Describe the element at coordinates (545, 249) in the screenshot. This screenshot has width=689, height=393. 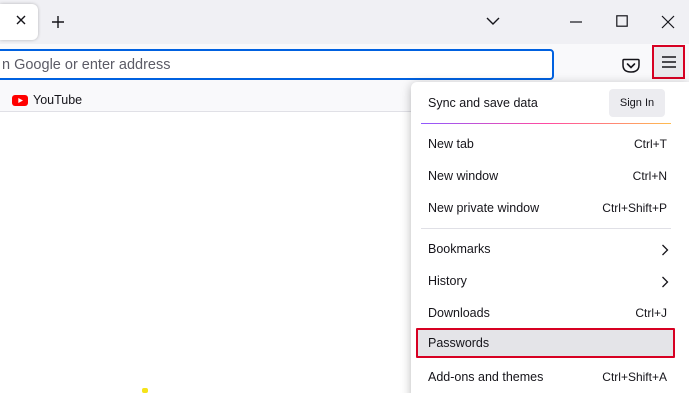
I see `menu-item-bookmarks: Bookmarks` at that location.